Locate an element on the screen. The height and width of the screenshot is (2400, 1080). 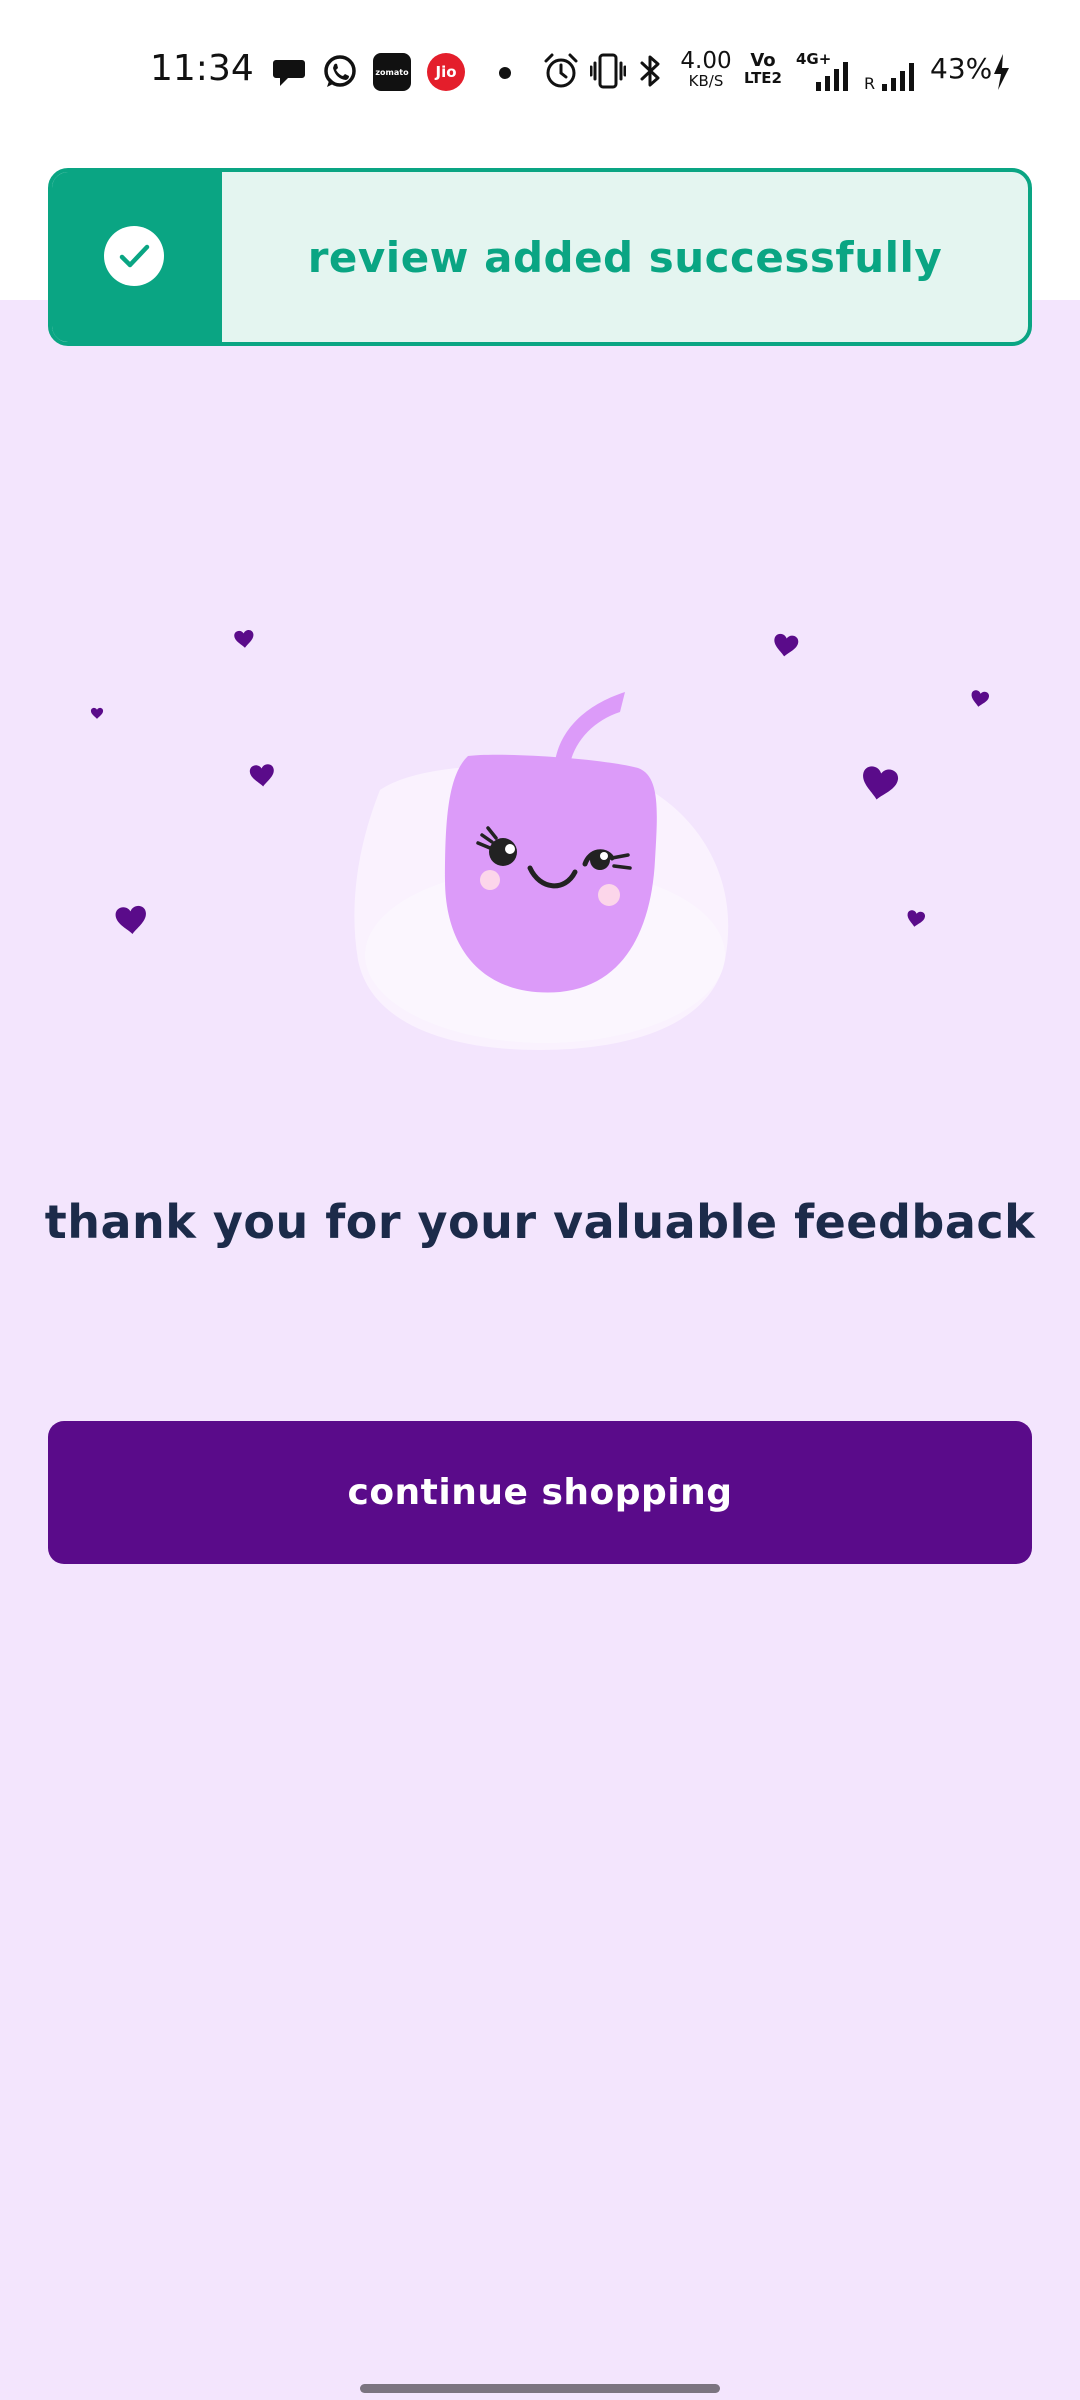
dot-icon is located at coordinates (505, 73).